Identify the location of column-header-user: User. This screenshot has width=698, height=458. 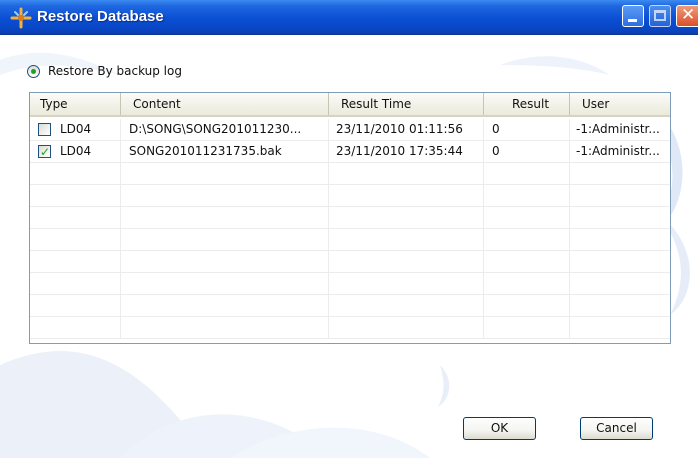
(620, 104).